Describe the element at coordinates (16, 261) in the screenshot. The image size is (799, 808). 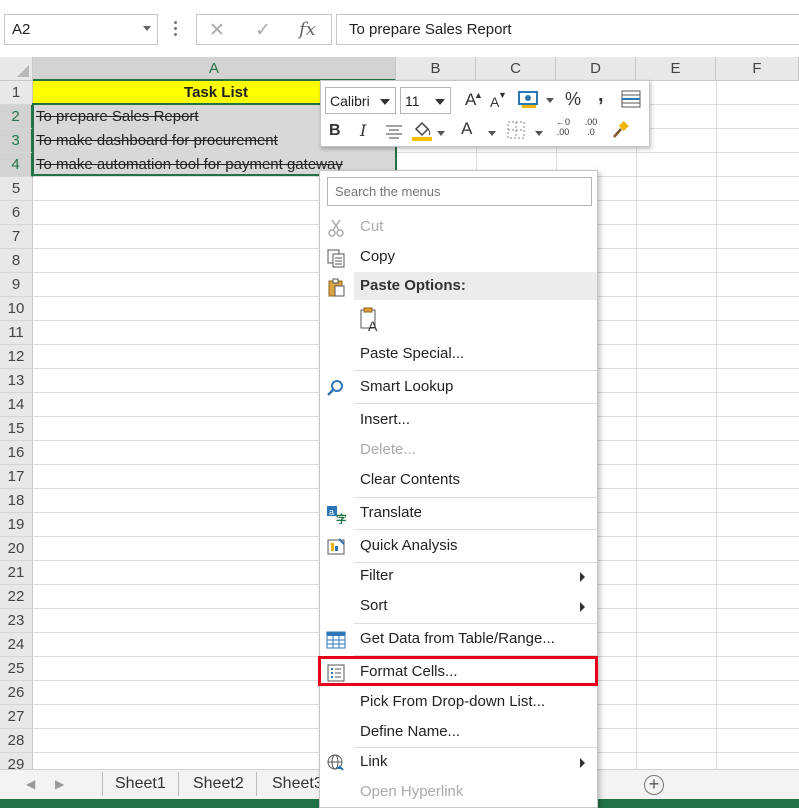
I see `row-header: 8` at that location.